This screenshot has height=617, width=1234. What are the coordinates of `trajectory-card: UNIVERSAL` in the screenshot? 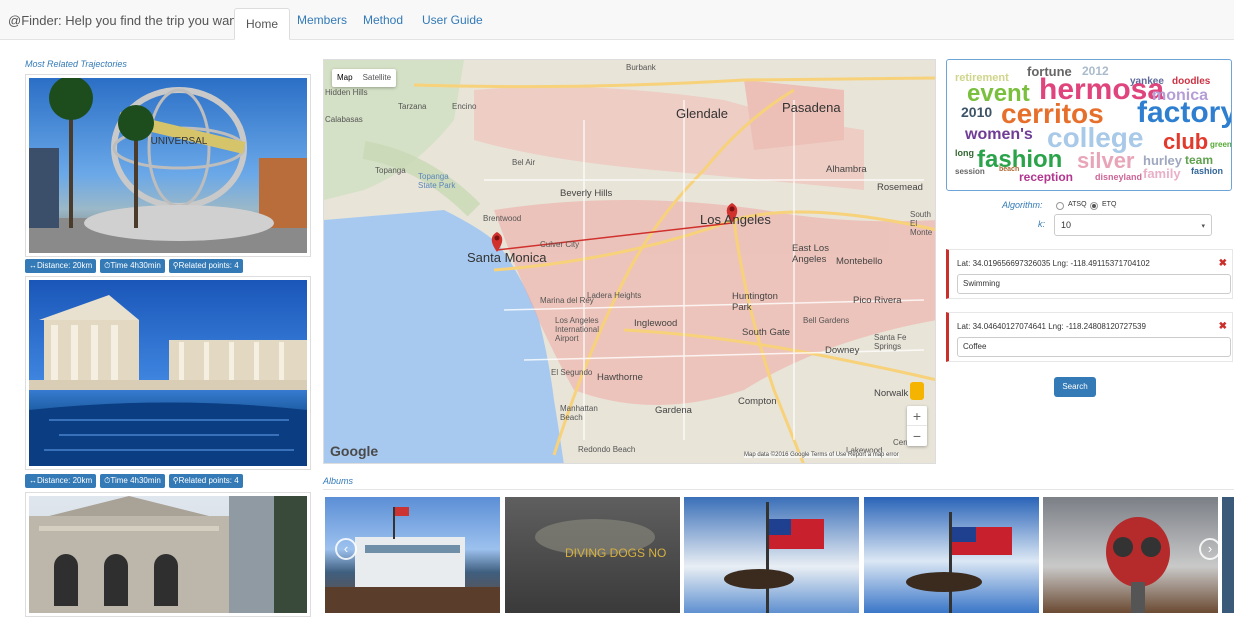 It's located at (168, 165).